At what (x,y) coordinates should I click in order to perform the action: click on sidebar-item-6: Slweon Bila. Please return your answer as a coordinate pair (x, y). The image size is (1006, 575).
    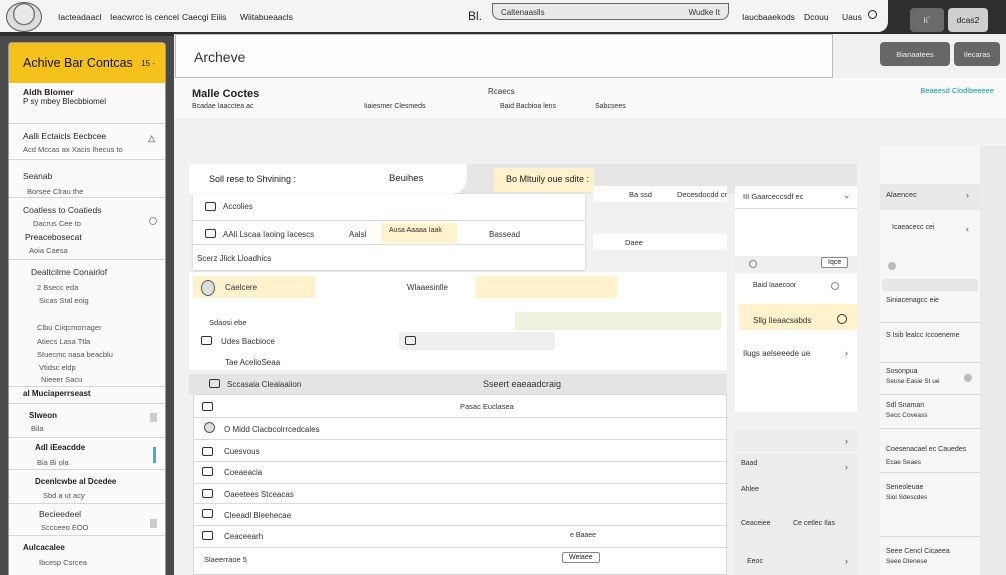
    Looking at the image, I should click on (87, 422).